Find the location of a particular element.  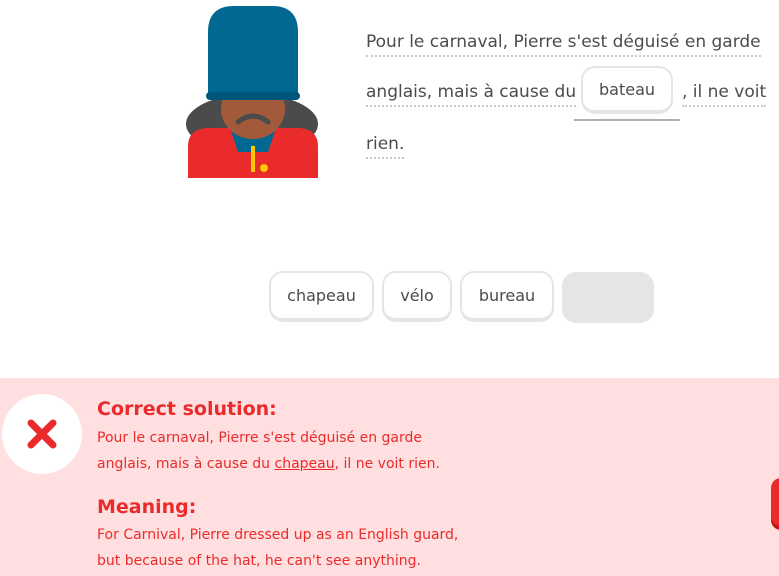

sentence-line-3: rien. is located at coordinates (385, 146).